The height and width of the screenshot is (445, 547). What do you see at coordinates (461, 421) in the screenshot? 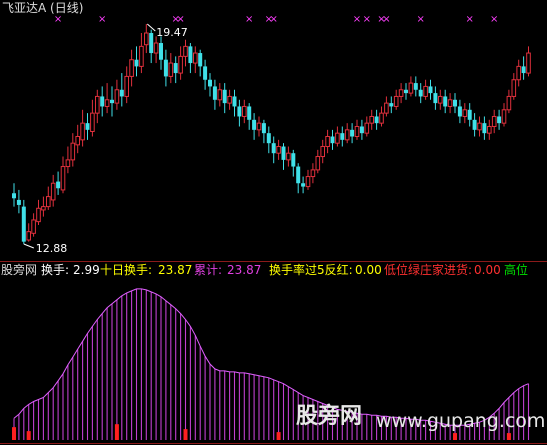
I see `watermark-url: www.gupang.com` at bounding box center [461, 421].